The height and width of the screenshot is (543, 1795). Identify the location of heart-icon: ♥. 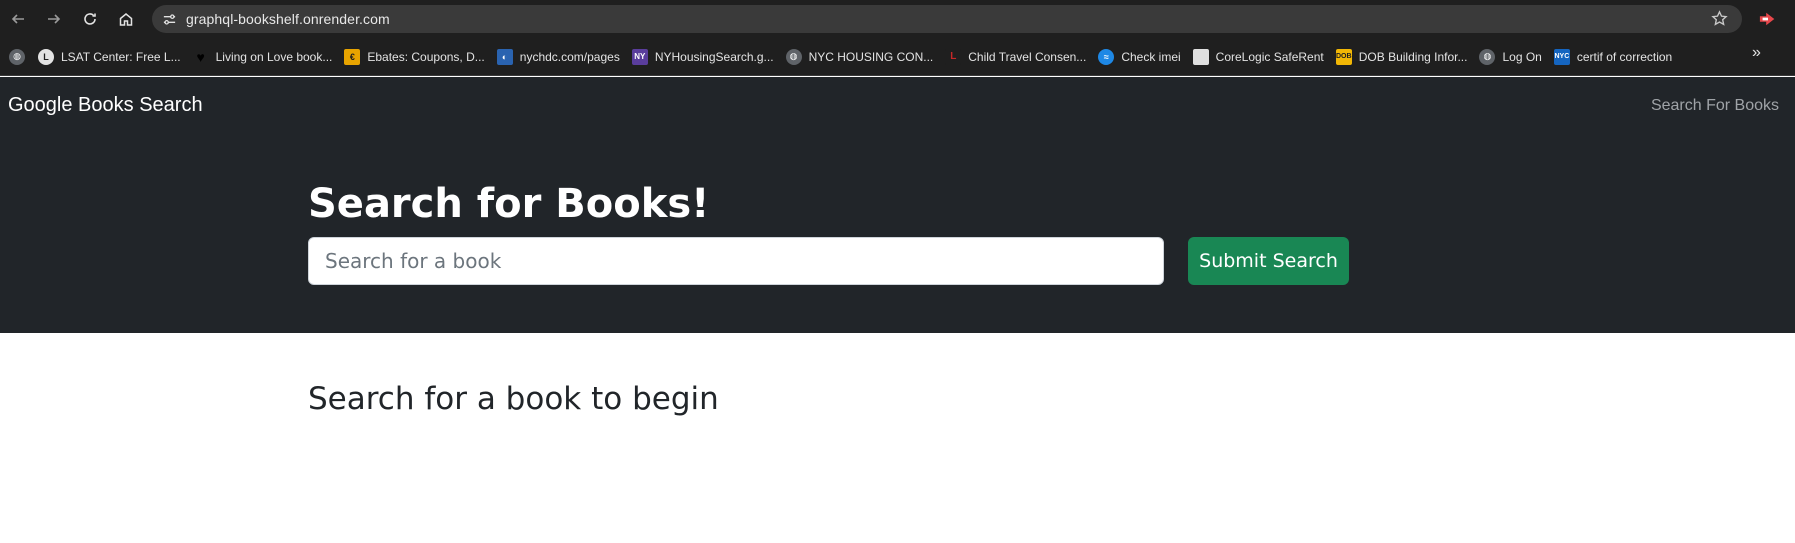
(200, 56).